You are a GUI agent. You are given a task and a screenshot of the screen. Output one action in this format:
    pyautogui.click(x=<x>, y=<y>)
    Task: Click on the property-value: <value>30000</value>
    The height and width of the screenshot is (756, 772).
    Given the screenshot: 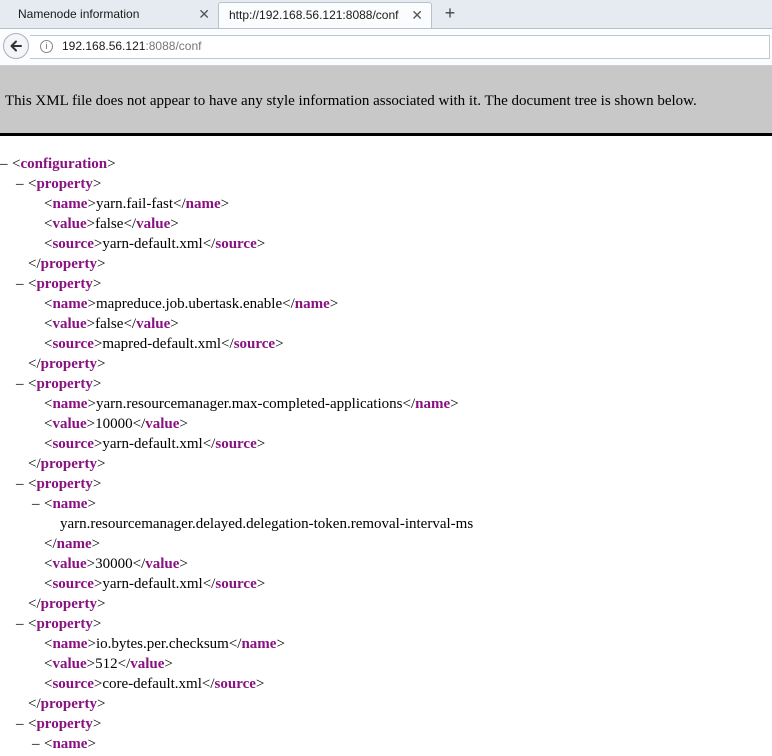 What is the action you would take?
    pyautogui.click(x=116, y=564)
    